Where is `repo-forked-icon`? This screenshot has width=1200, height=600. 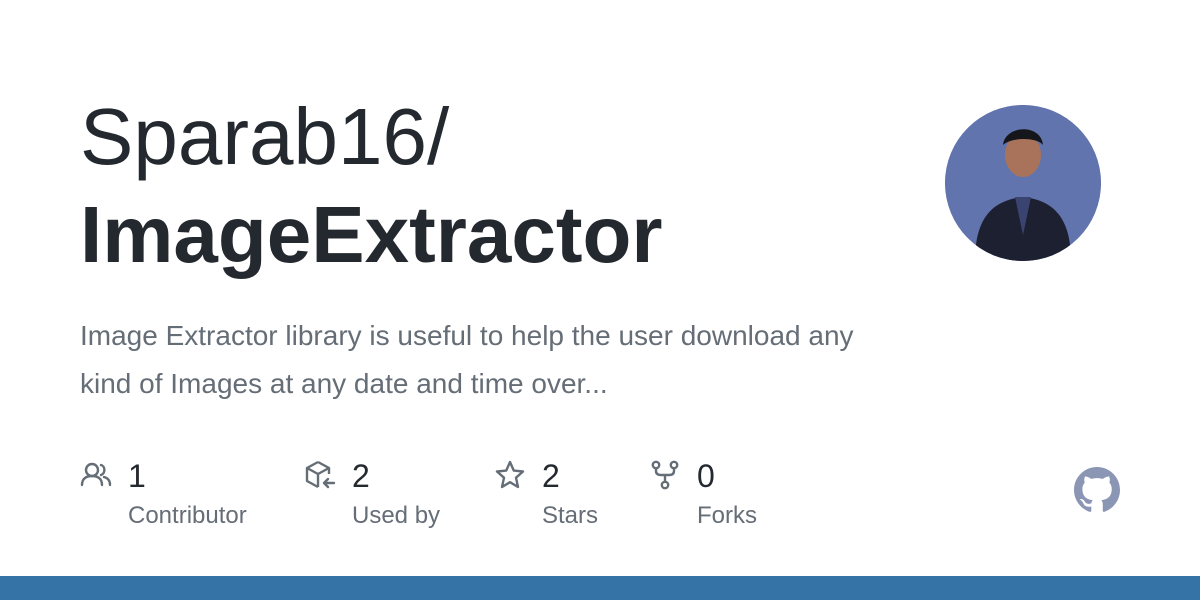
repo-forked-icon is located at coordinates (665, 475).